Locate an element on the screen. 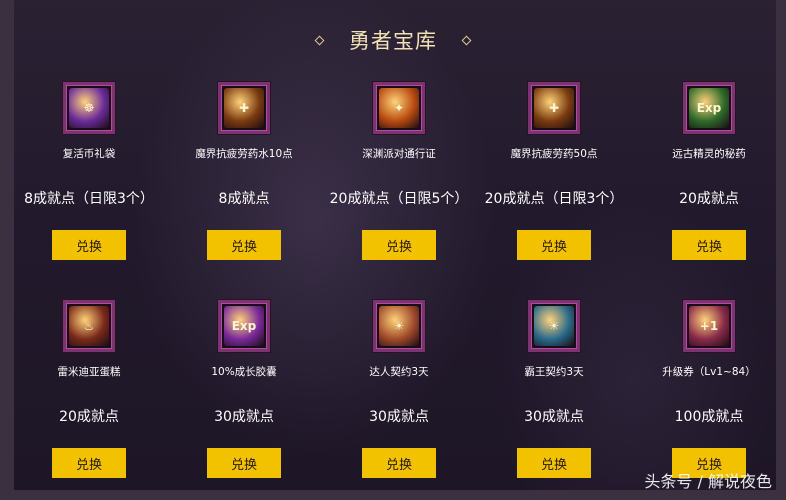 Image resolution: width=786 pixels, height=500 pixels. pass-icon: ✦ is located at coordinates (399, 108).